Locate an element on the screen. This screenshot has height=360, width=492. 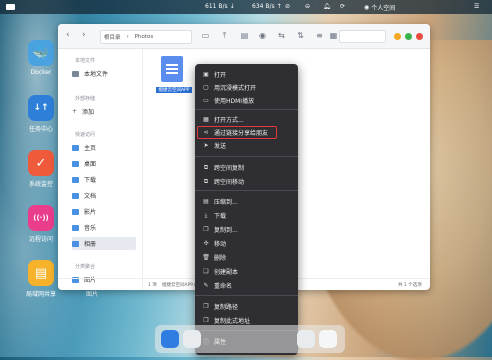
menu-item-share-link: ⋖ 通过链接分享给朋友 is located at coordinates (237, 132).